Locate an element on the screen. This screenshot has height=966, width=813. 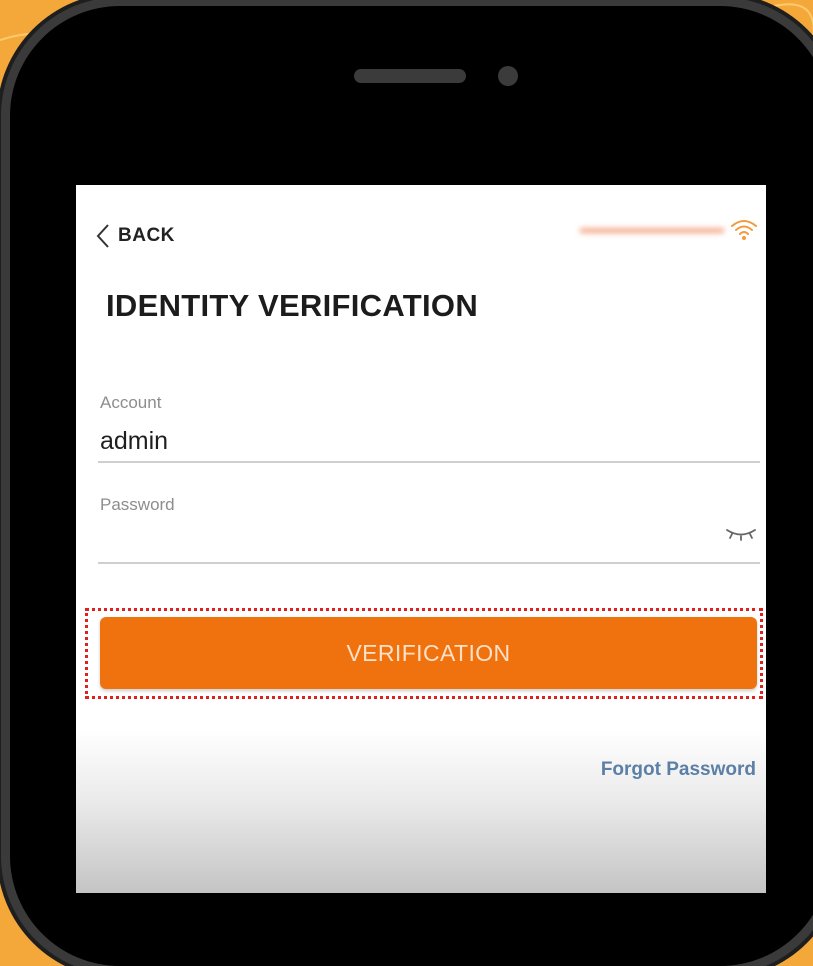
password-label: Password is located at coordinates (137, 504).